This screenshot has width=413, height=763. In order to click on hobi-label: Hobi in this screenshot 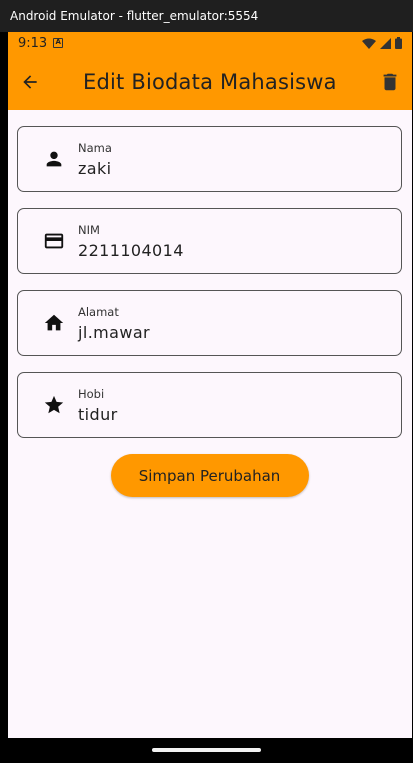, I will do `click(91, 393)`.